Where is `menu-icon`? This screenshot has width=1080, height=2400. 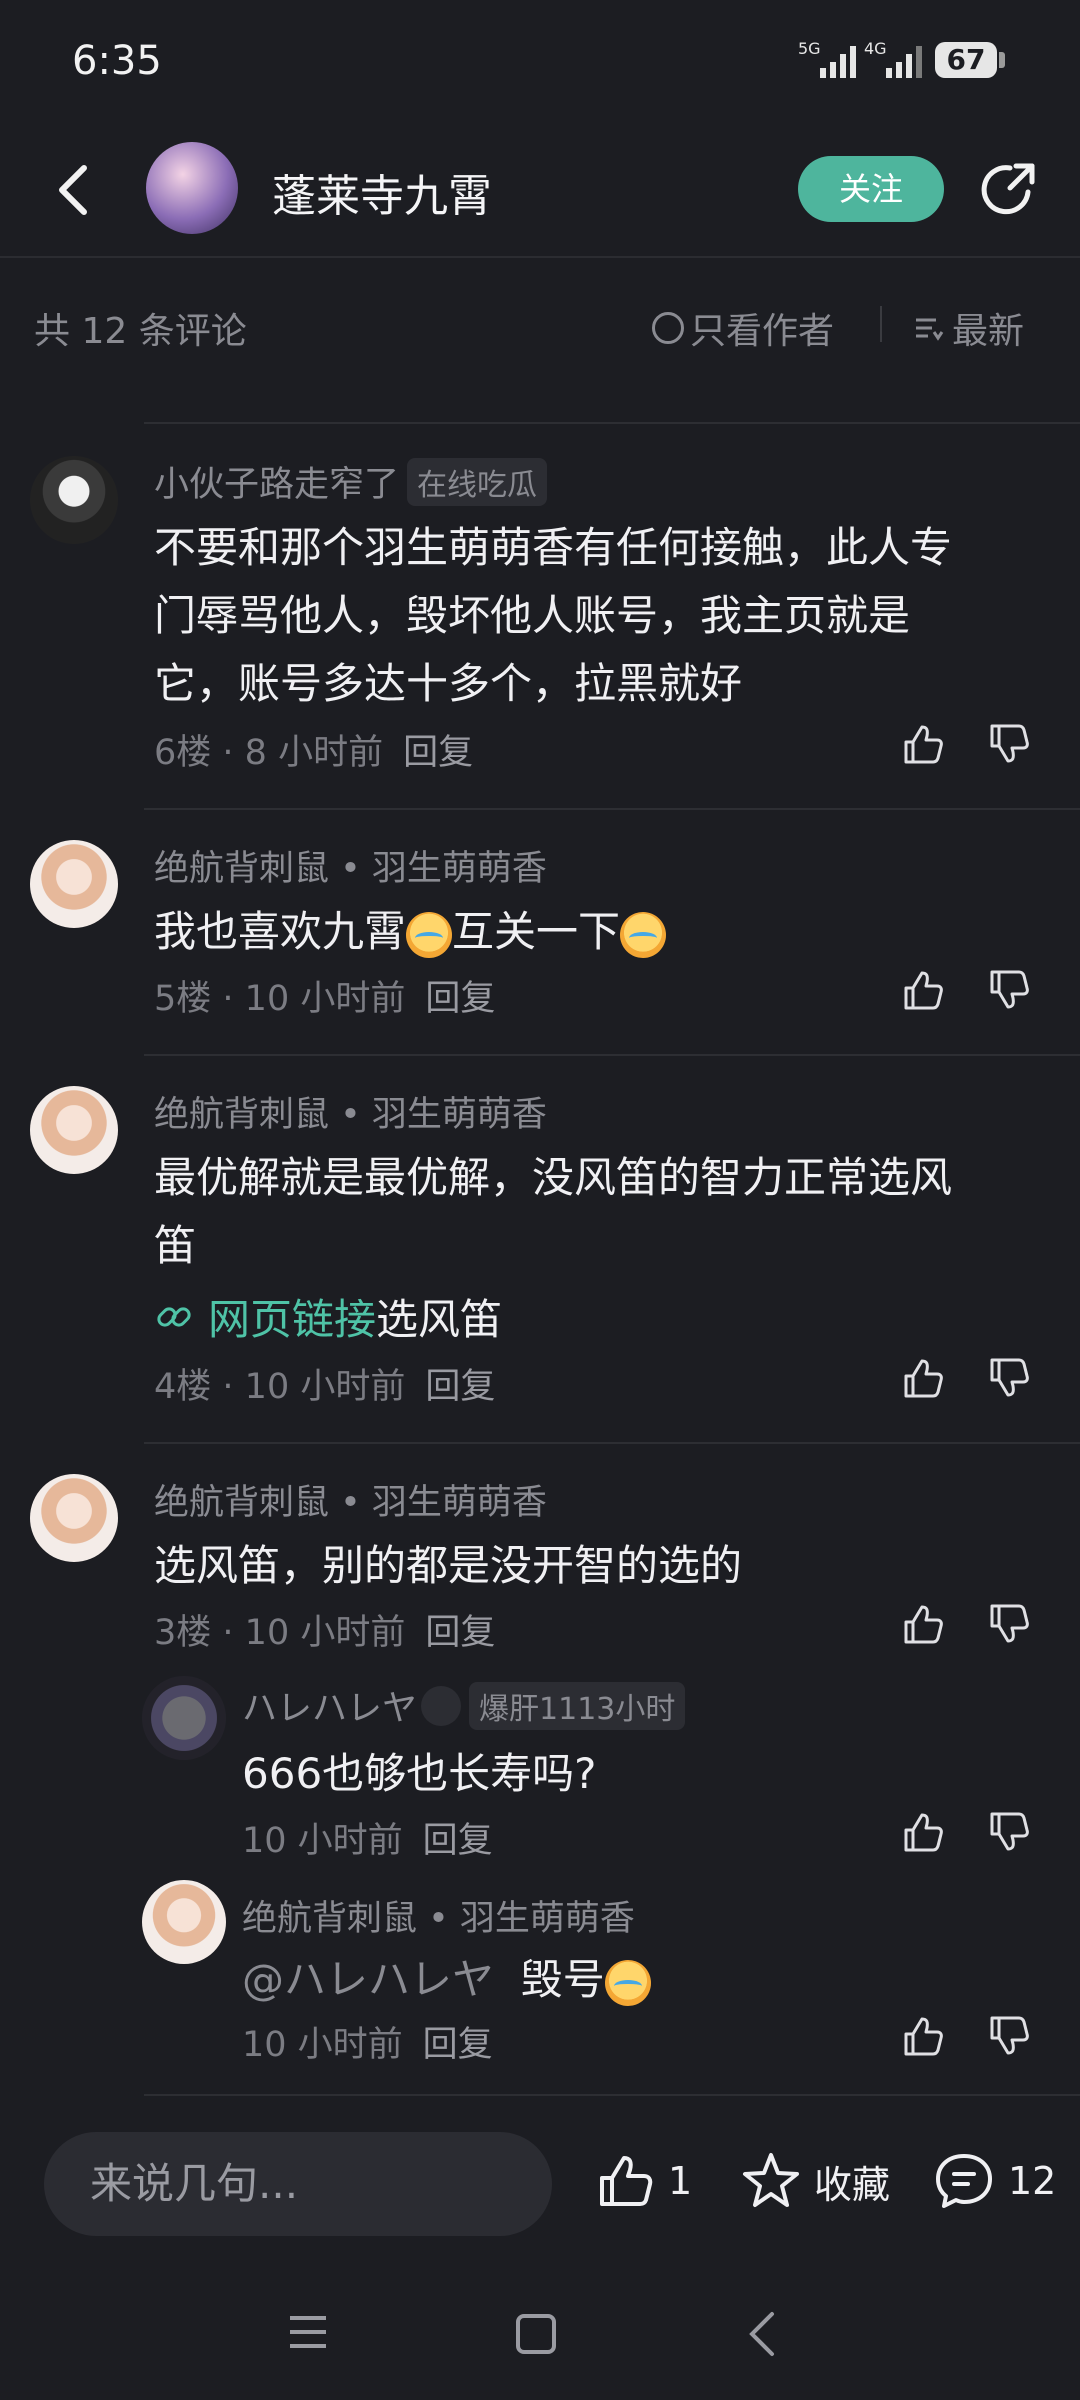 menu-icon is located at coordinates (308, 2332).